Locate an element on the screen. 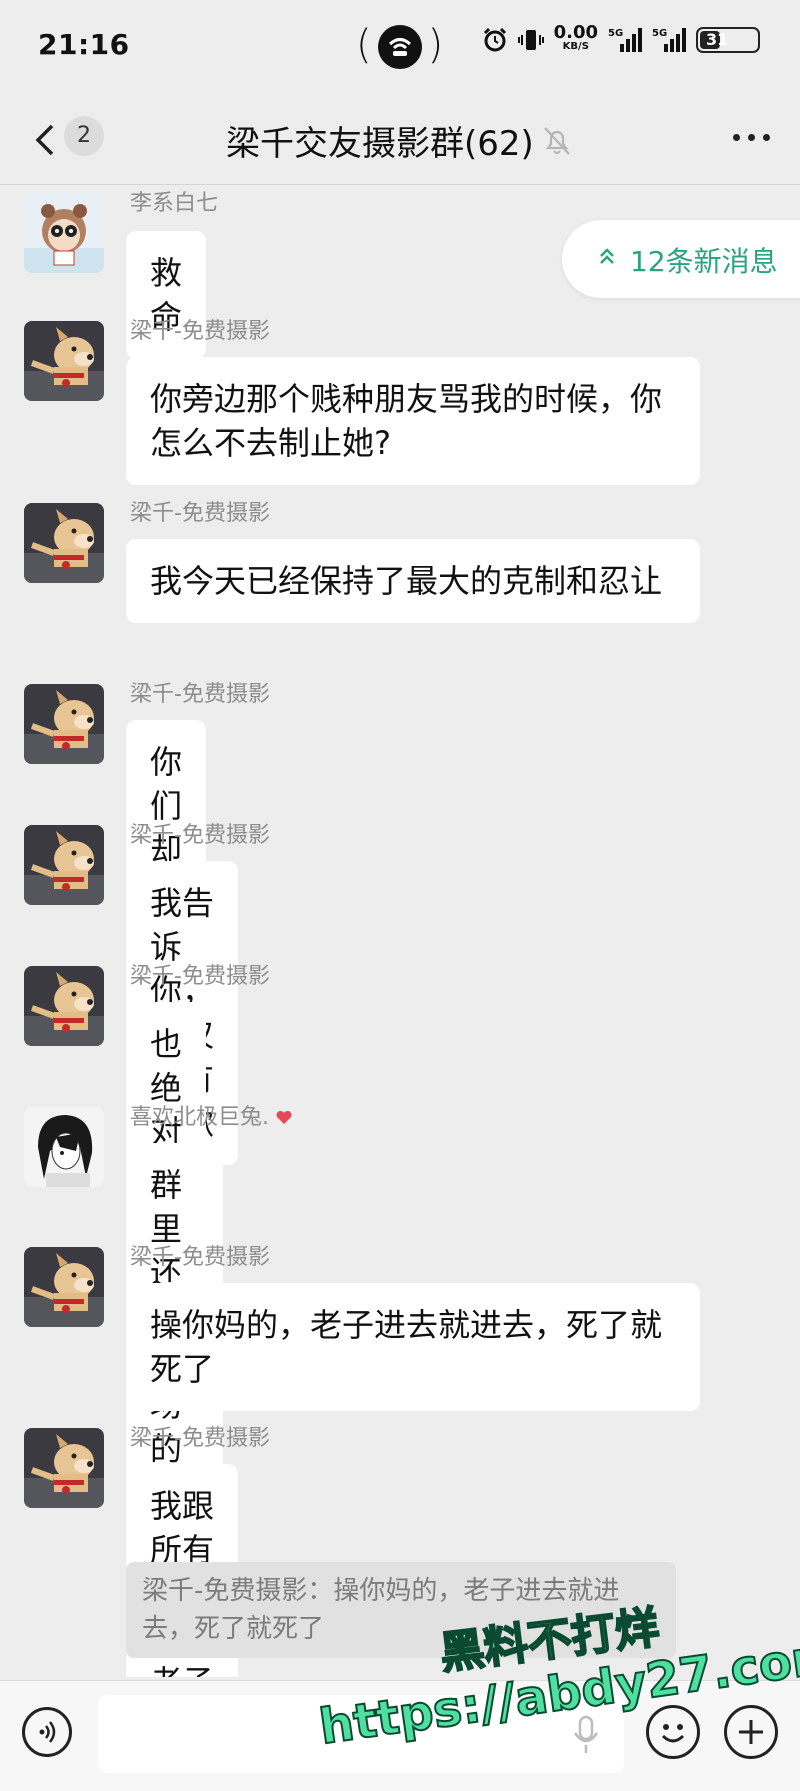 This screenshot has height=1791, width=800. vibrate-icon is located at coordinates (530, 40).